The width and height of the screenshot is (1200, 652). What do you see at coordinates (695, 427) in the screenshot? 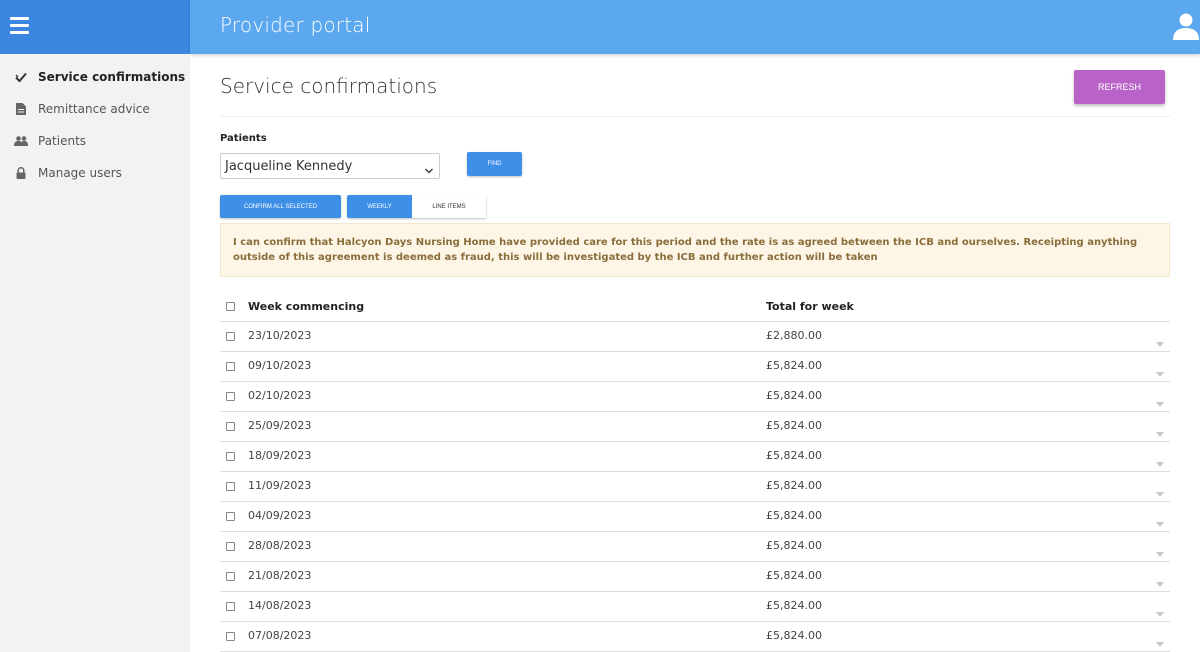
I see `table-row: 25/09/2023 £5,824.00` at bounding box center [695, 427].